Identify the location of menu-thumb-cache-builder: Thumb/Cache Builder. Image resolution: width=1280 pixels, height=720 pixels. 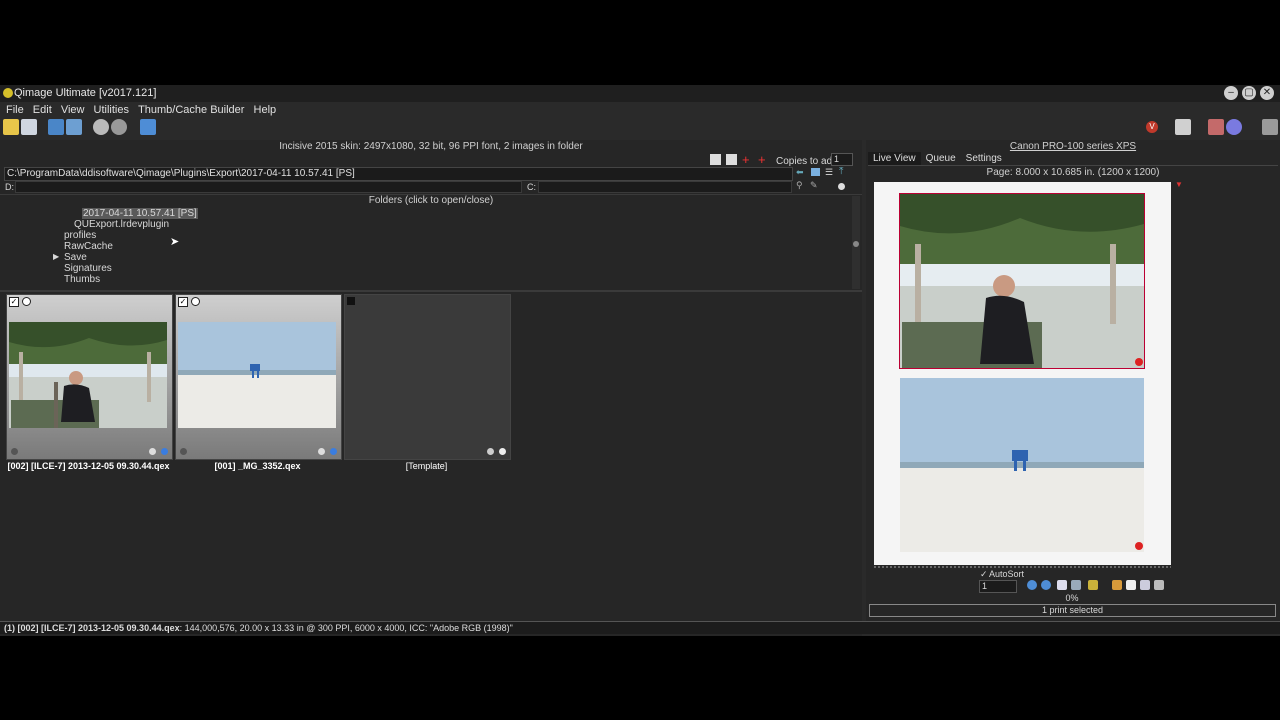
(191, 110).